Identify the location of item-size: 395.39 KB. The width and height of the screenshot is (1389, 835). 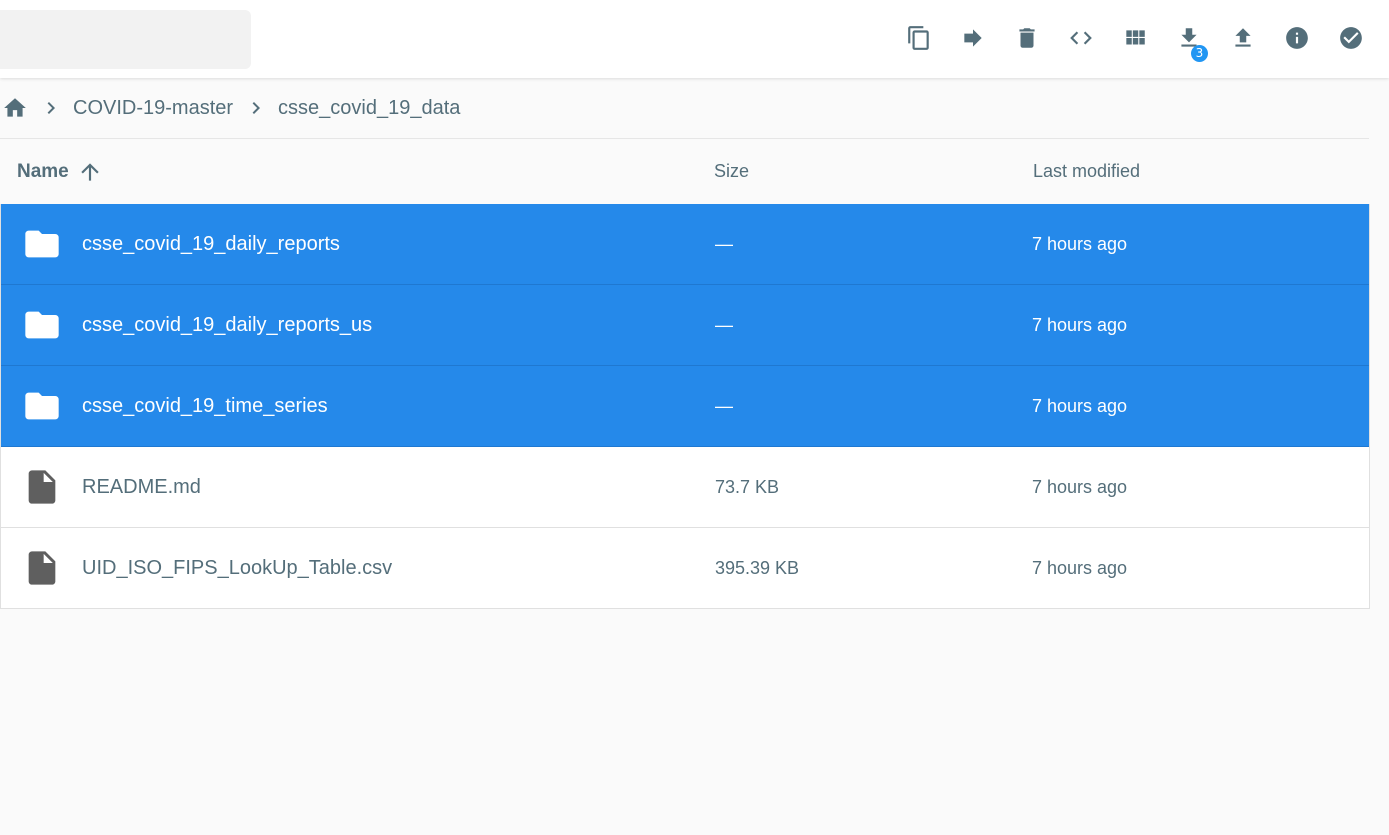
(757, 567).